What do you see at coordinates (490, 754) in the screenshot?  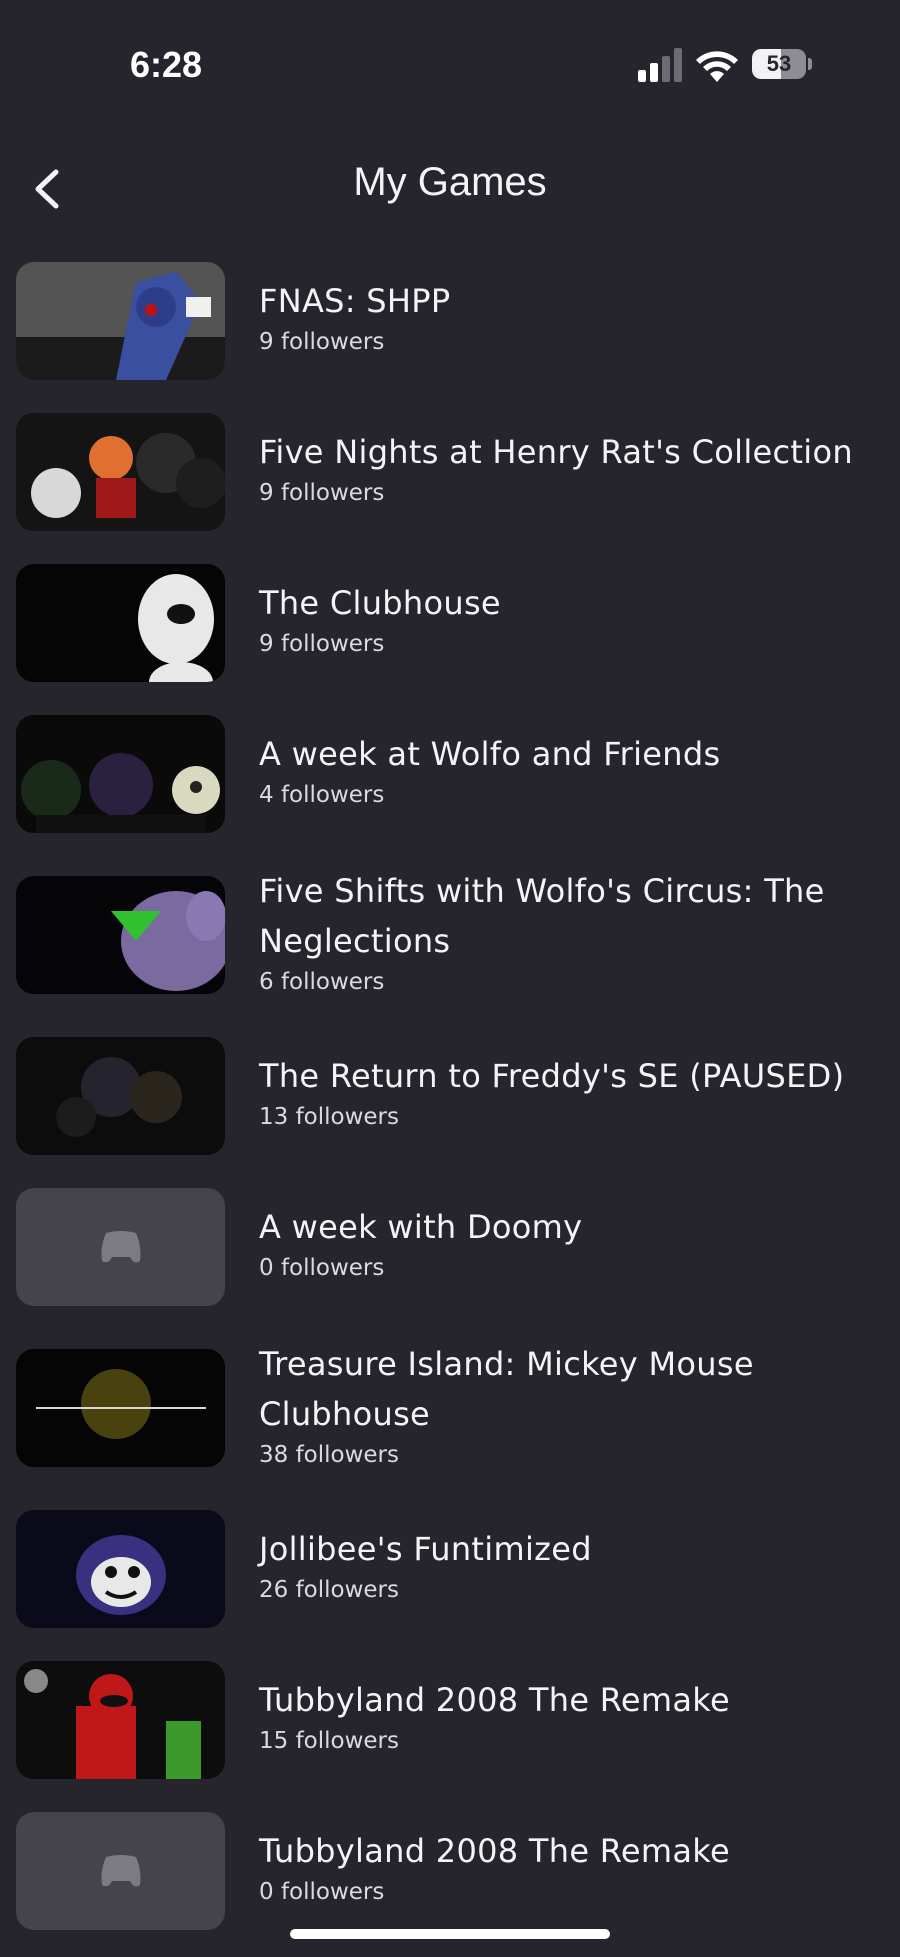 I see `game-title: A week at Wolfo and Friends` at bounding box center [490, 754].